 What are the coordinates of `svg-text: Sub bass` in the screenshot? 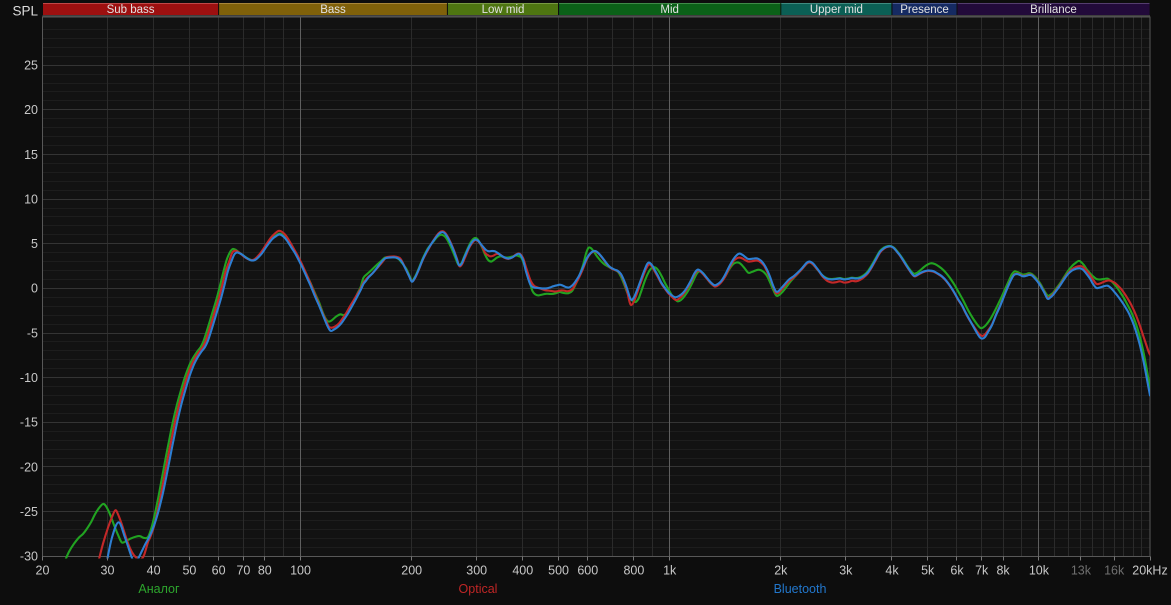 It's located at (131, 10).